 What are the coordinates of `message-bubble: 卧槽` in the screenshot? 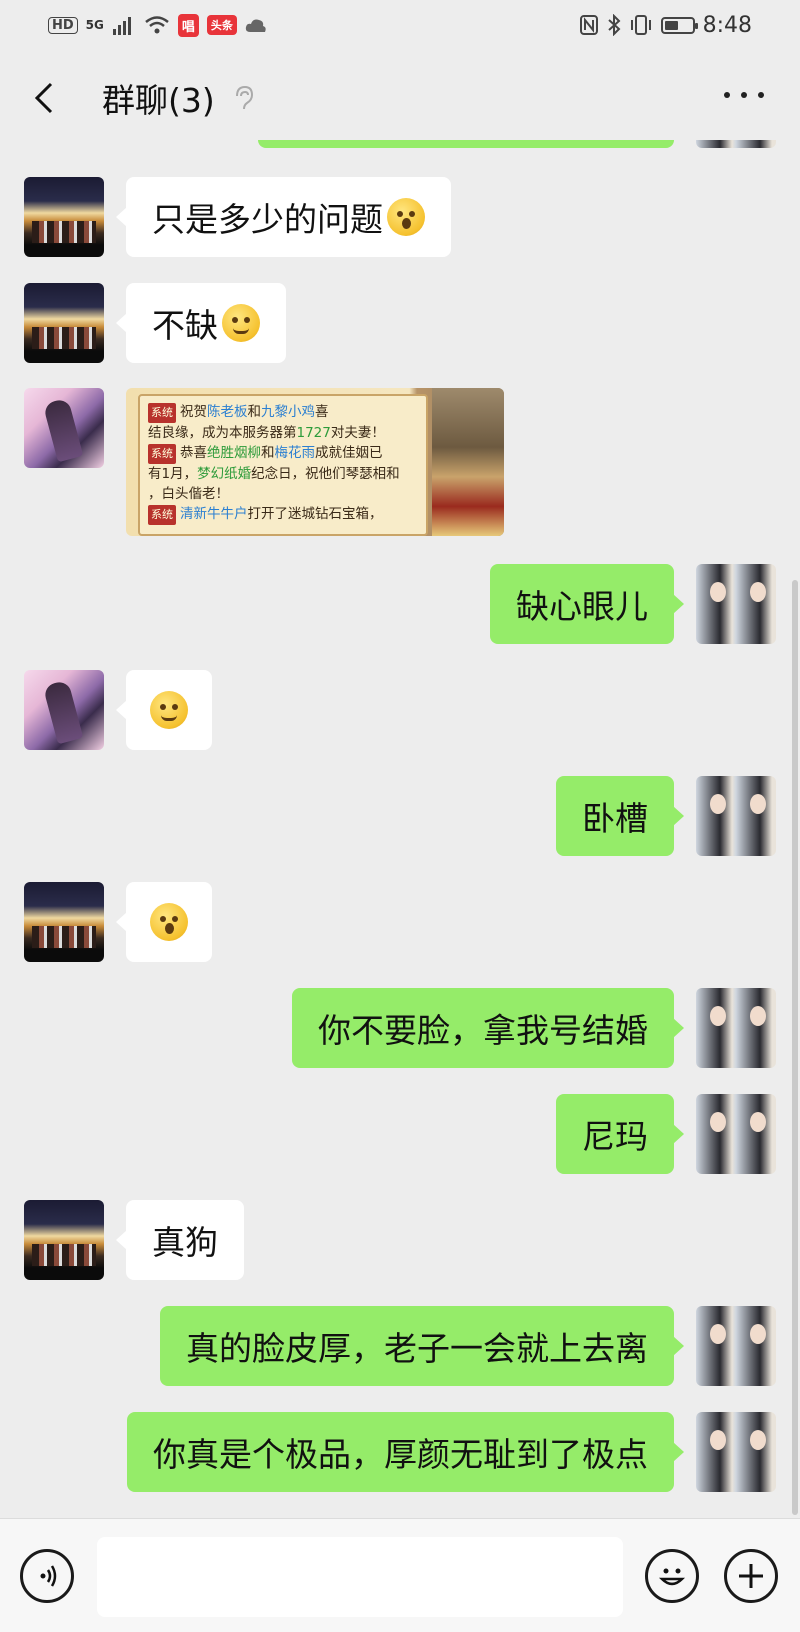 It's located at (620, 816).